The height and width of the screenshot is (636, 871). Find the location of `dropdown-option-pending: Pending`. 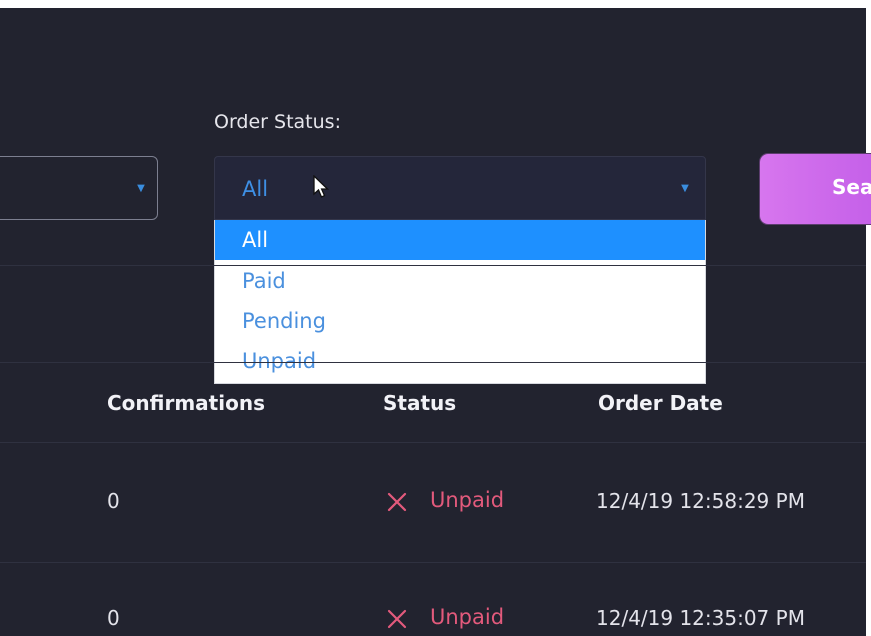

dropdown-option-pending: Pending is located at coordinates (460, 321).